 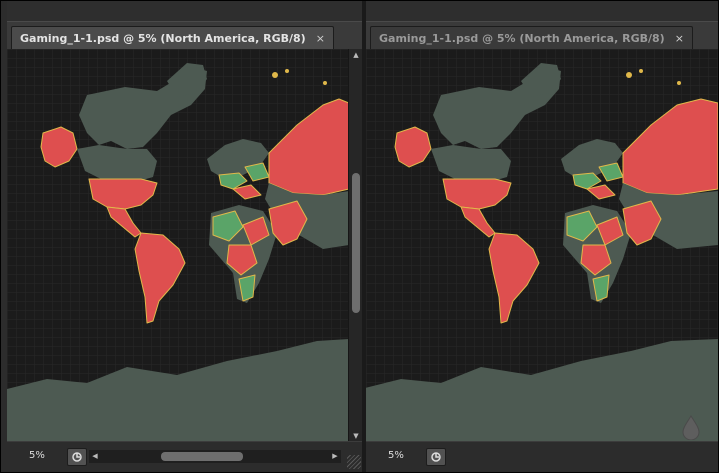 I want to click on scroll-up-icon: ▲, so click(x=356, y=55).